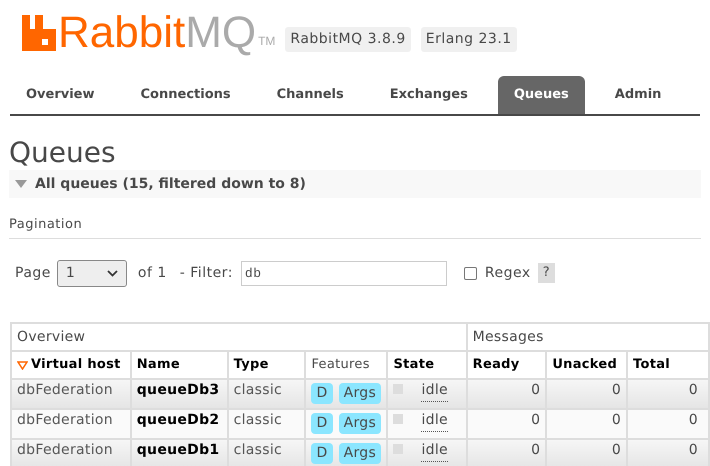 This screenshot has height=466, width=710. I want to click on page-count: of 1, so click(152, 273).